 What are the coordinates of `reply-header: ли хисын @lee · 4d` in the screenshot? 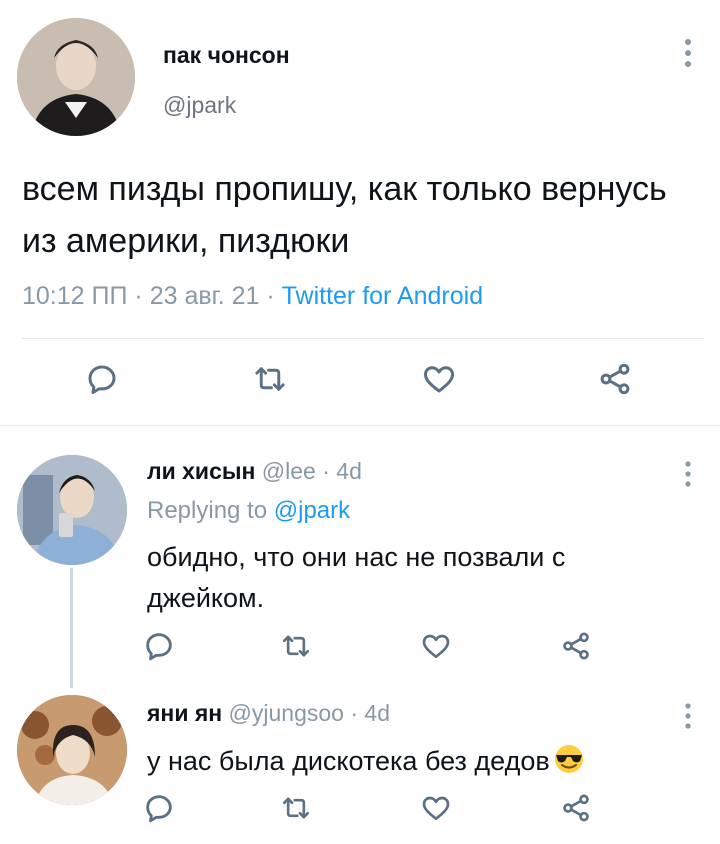 It's located at (254, 471).